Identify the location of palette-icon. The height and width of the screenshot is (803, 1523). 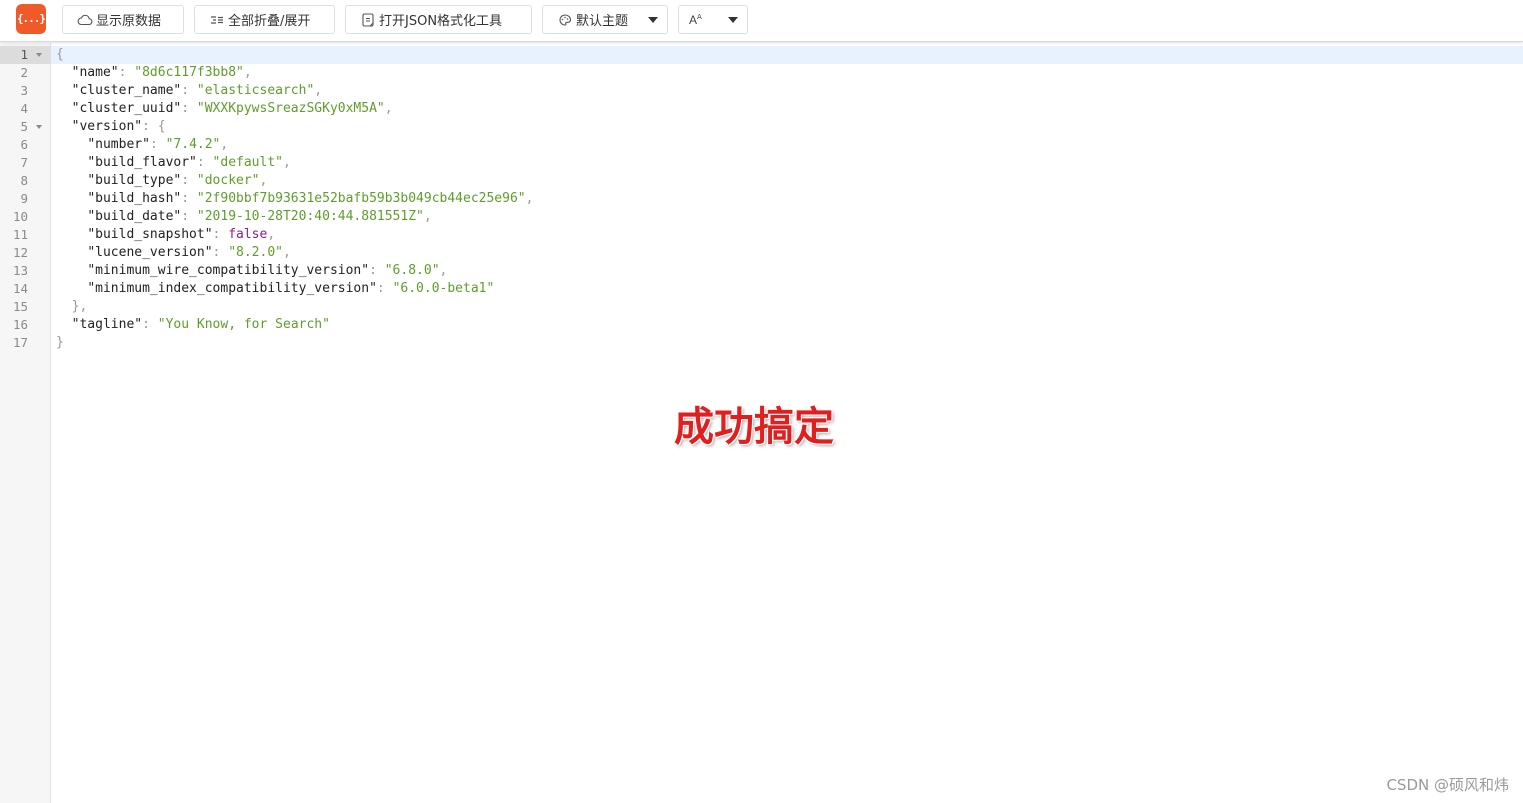
(565, 20).